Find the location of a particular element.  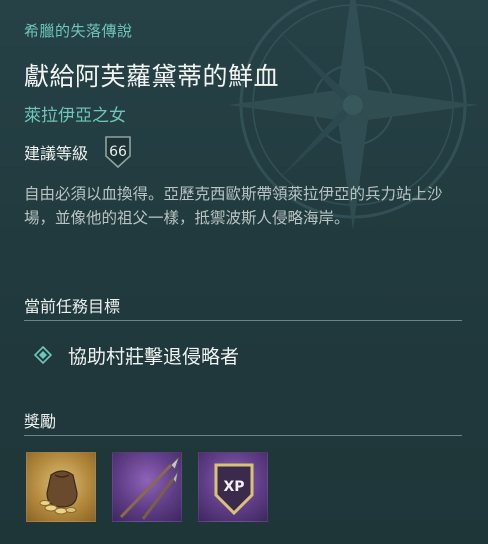

quest-category: 希臘的失落傳說 is located at coordinates (78, 31).